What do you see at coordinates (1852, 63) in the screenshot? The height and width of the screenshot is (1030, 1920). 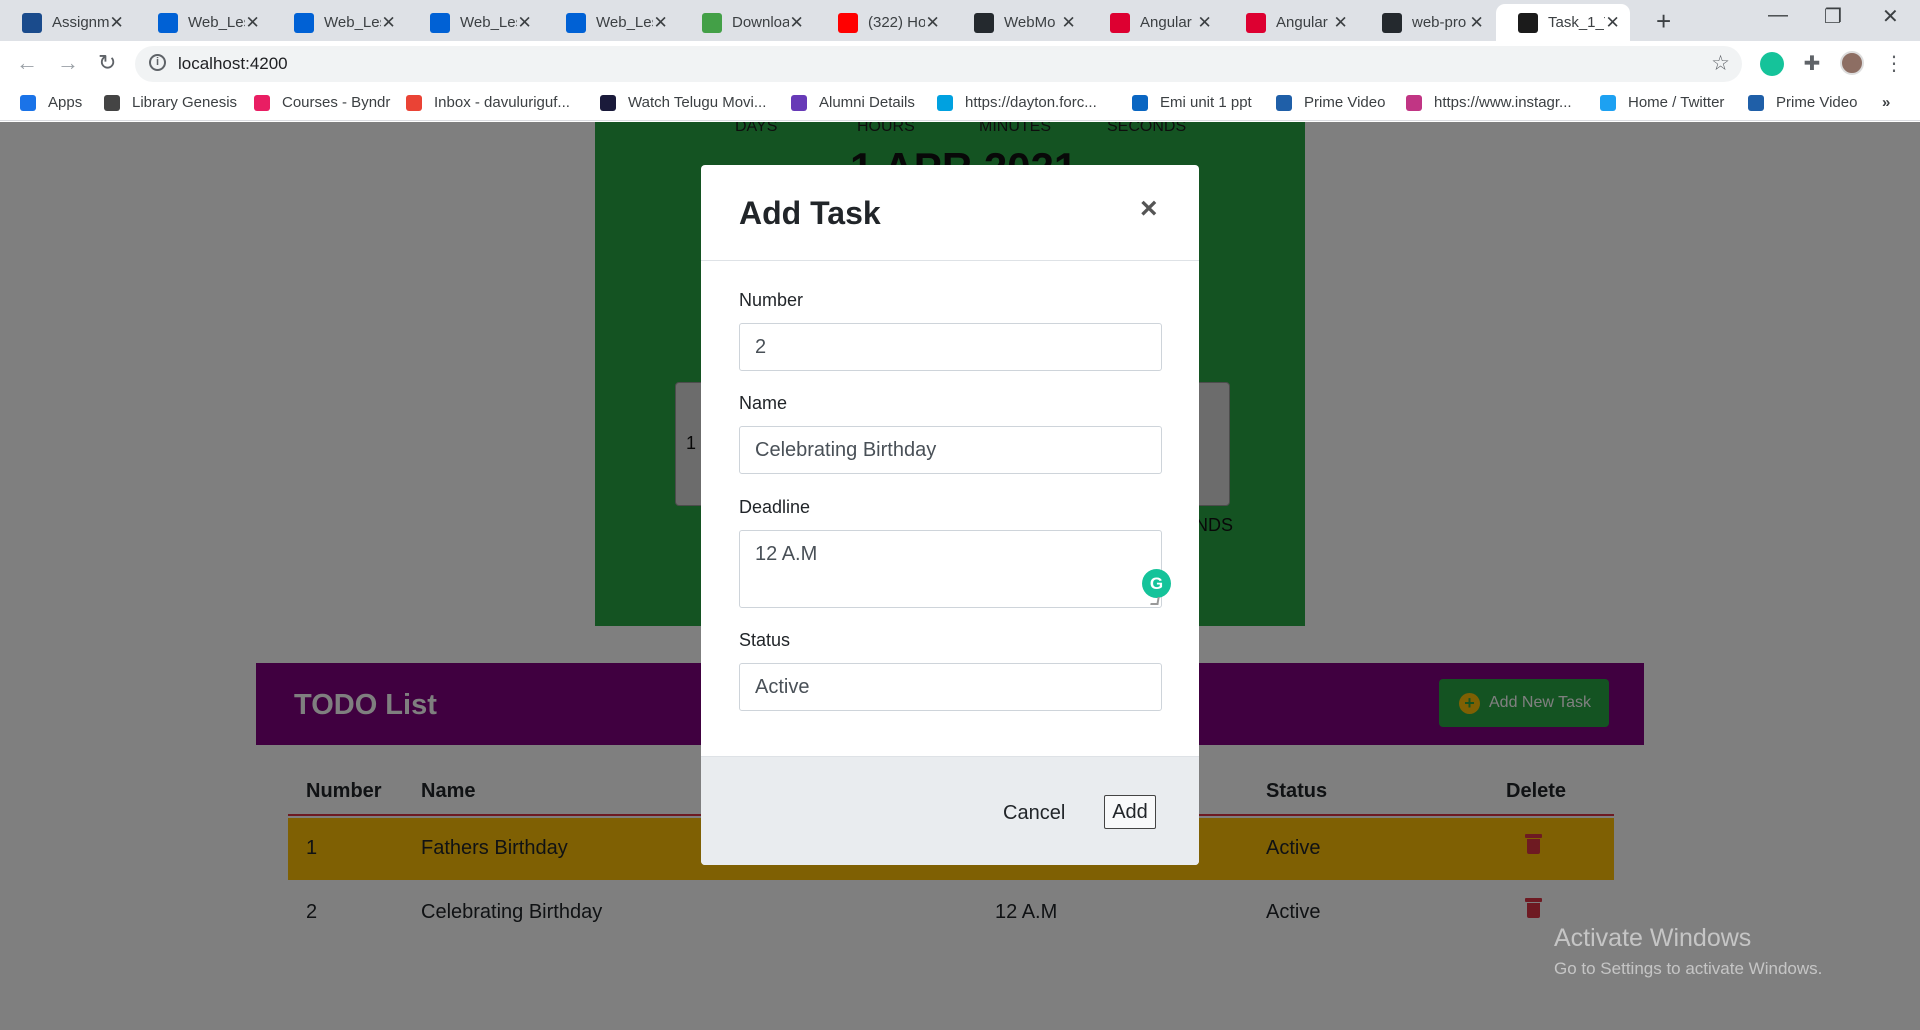 I see `profile-avatar` at bounding box center [1852, 63].